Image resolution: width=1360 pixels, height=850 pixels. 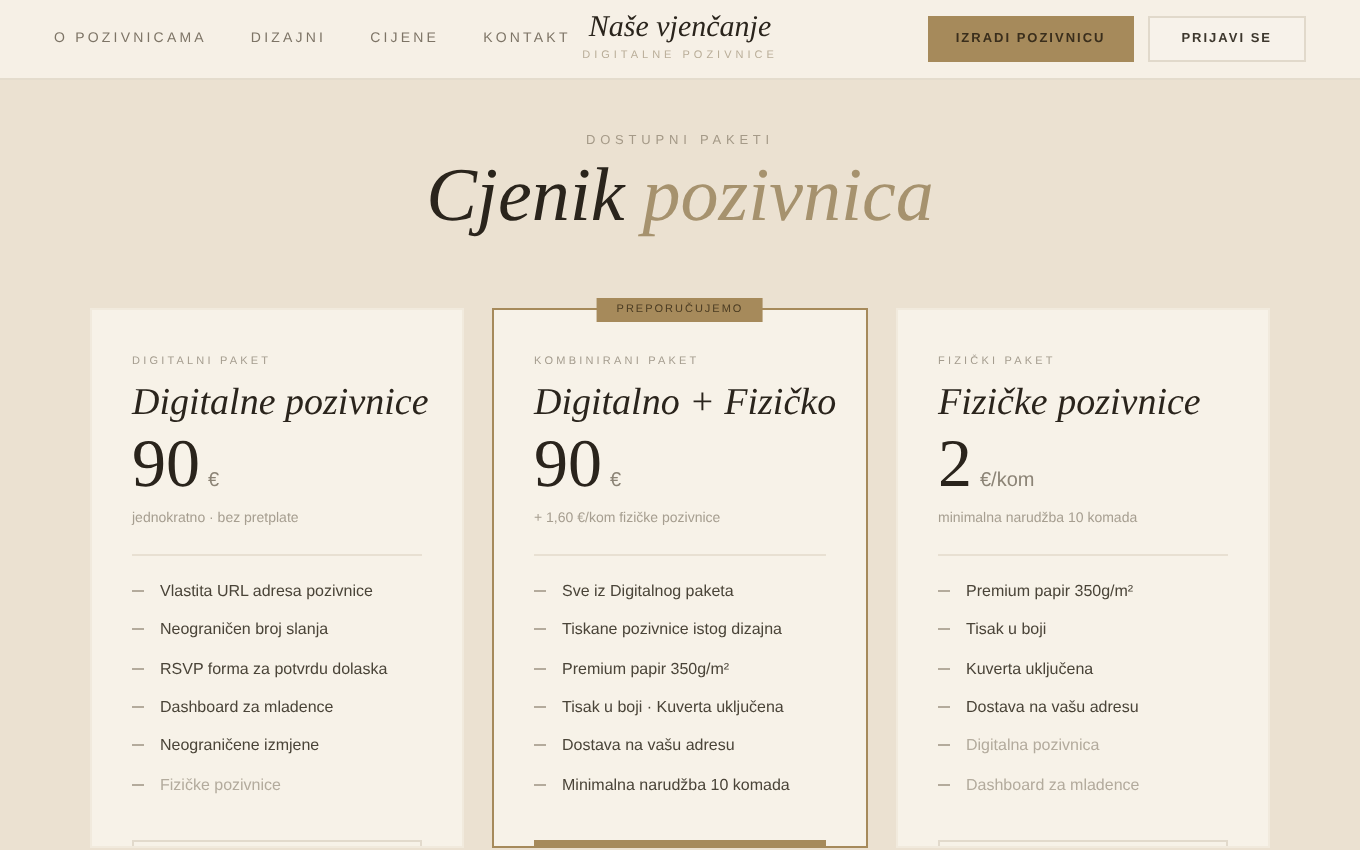 I want to click on feature-text: Neograničen broj slanja, so click(x=244, y=629).